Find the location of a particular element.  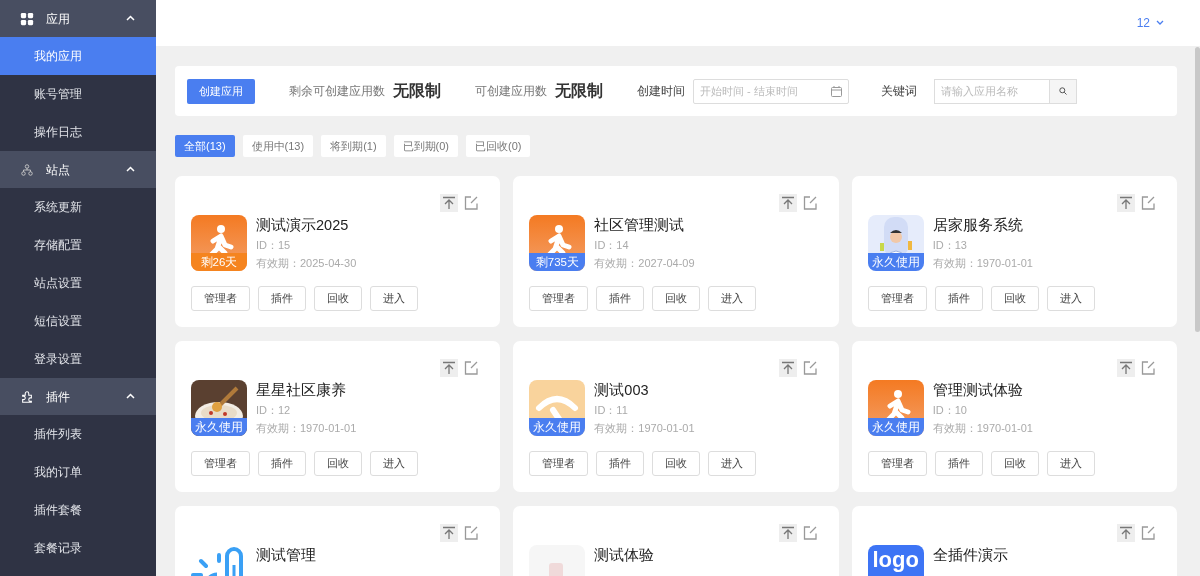

filter-tab: 使用中(13) is located at coordinates (278, 146).